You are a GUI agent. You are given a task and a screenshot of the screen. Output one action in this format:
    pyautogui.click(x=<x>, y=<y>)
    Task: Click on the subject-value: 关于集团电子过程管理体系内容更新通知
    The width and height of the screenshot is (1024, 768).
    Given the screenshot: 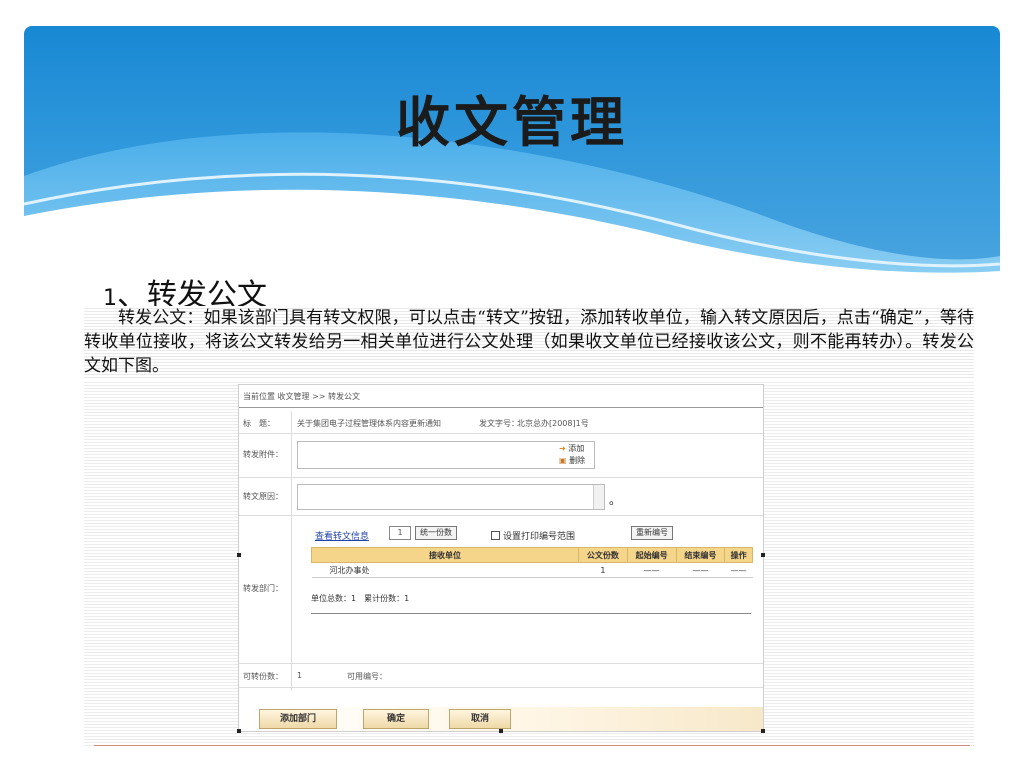 What is the action you would take?
    pyautogui.click(x=369, y=423)
    